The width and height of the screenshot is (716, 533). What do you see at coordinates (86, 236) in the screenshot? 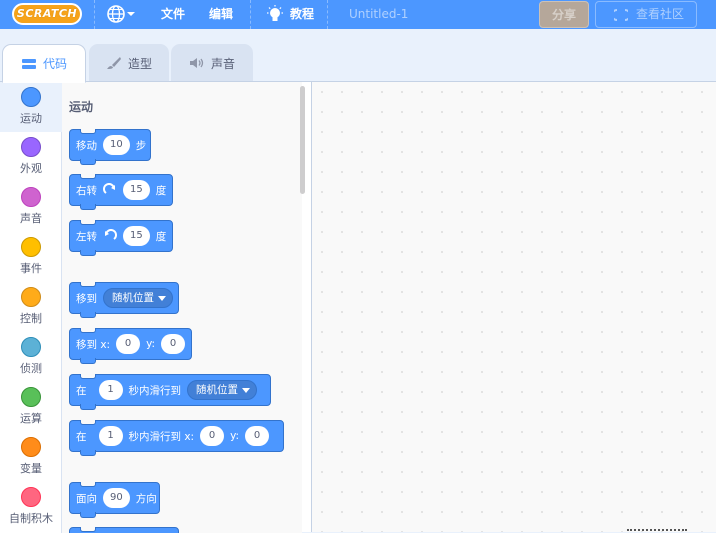
I see `block-label: 左转` at bounding box center [86, 236].